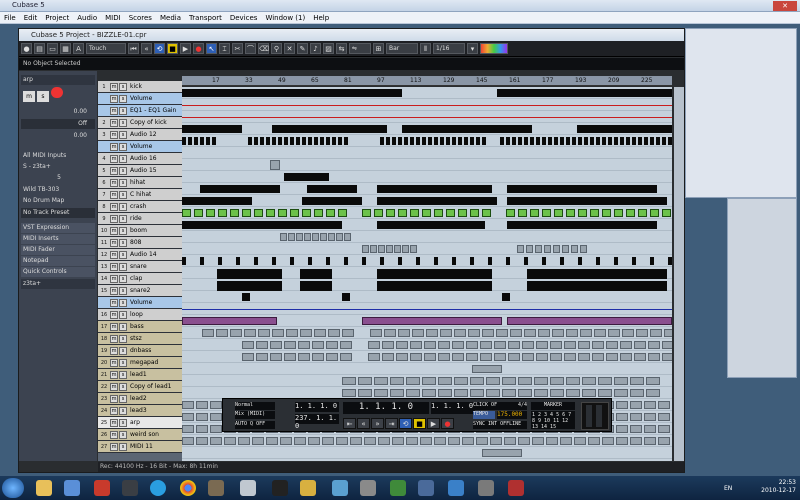  I want to click on secondary-position: 1. 1. 1. 0, so click(453, 408).